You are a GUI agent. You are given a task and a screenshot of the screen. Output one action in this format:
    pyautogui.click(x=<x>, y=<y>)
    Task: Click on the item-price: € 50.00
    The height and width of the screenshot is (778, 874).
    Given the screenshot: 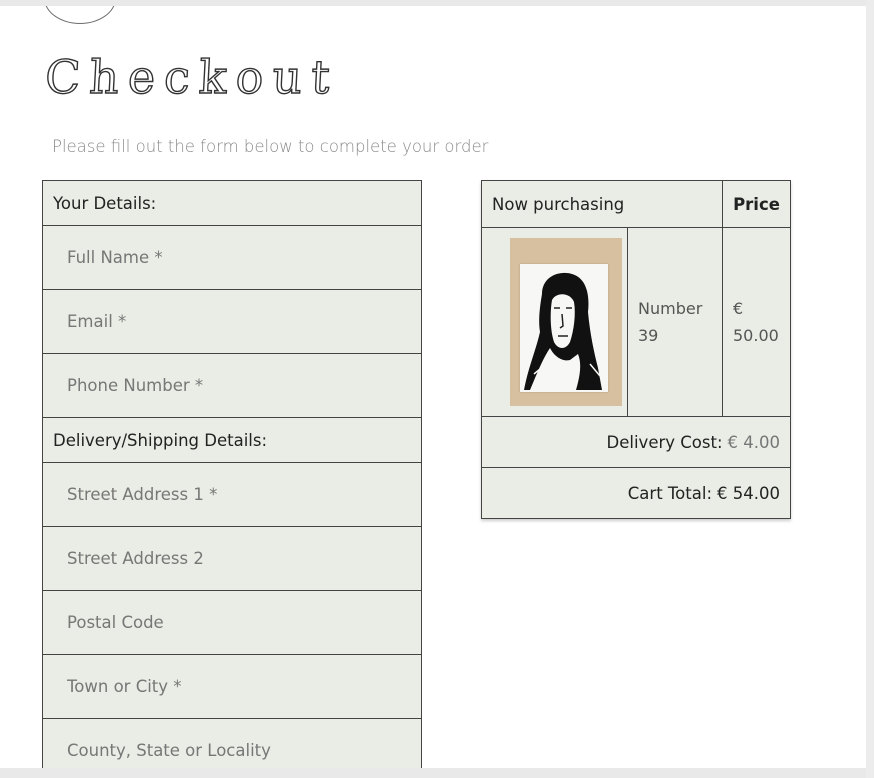 What is the action you would take?
    pyautogui.click(x=756, y=322)
    